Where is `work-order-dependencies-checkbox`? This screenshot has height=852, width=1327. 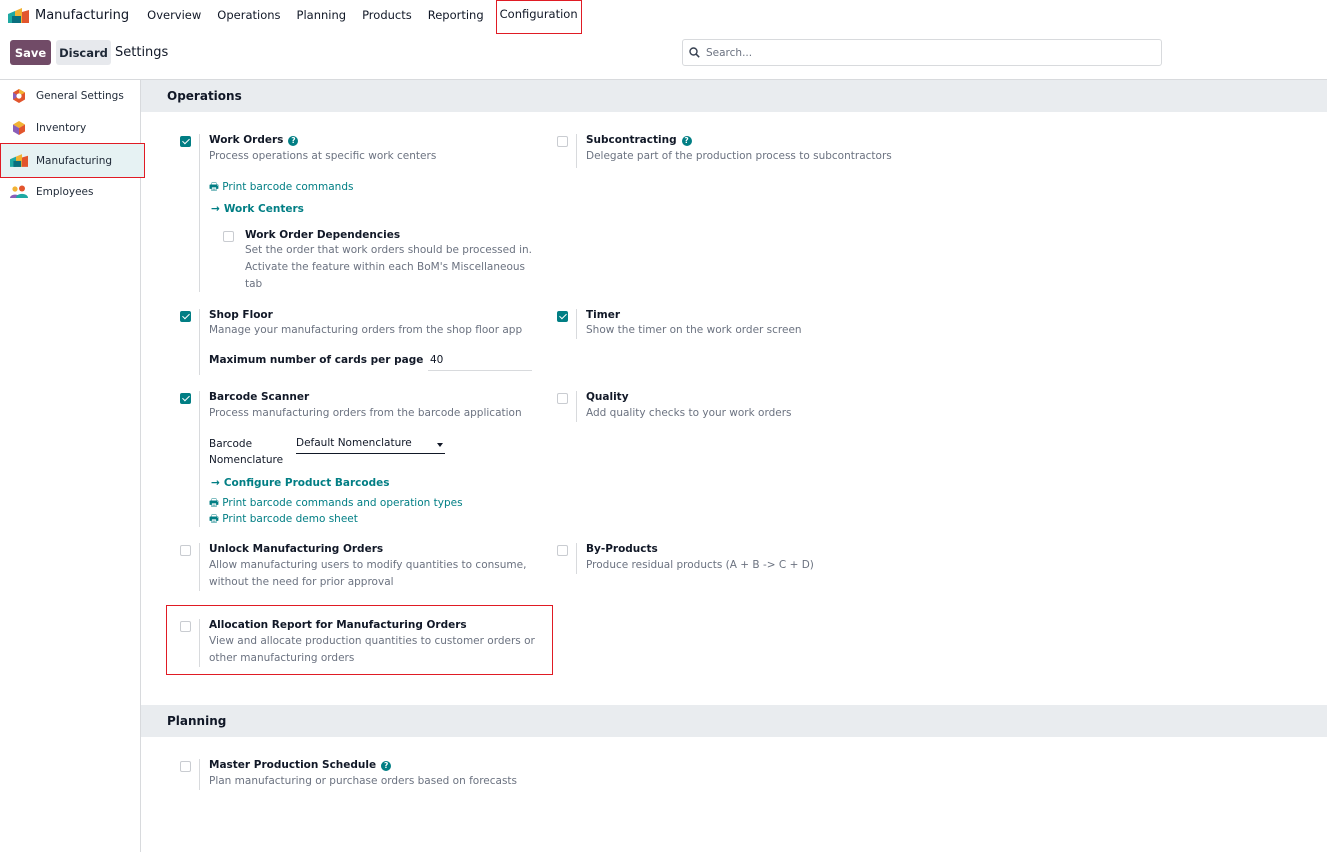
work-order-dependencies-checkbox is located at coordinates (228, 236).